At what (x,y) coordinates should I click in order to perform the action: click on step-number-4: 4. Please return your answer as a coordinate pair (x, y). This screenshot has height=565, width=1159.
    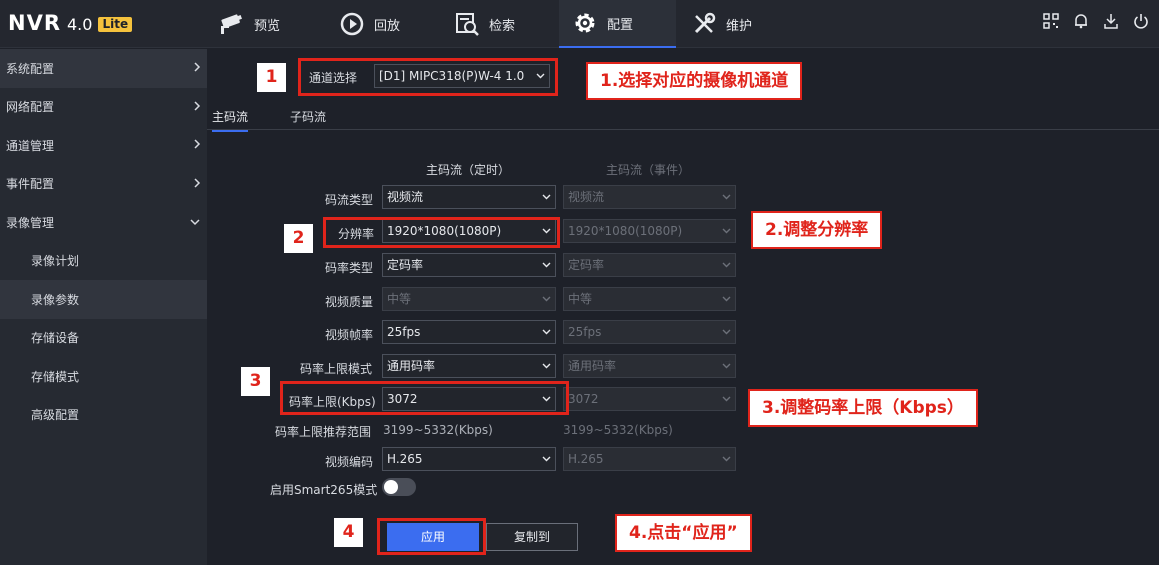
    Looking at the image, I should click on (348, 532).